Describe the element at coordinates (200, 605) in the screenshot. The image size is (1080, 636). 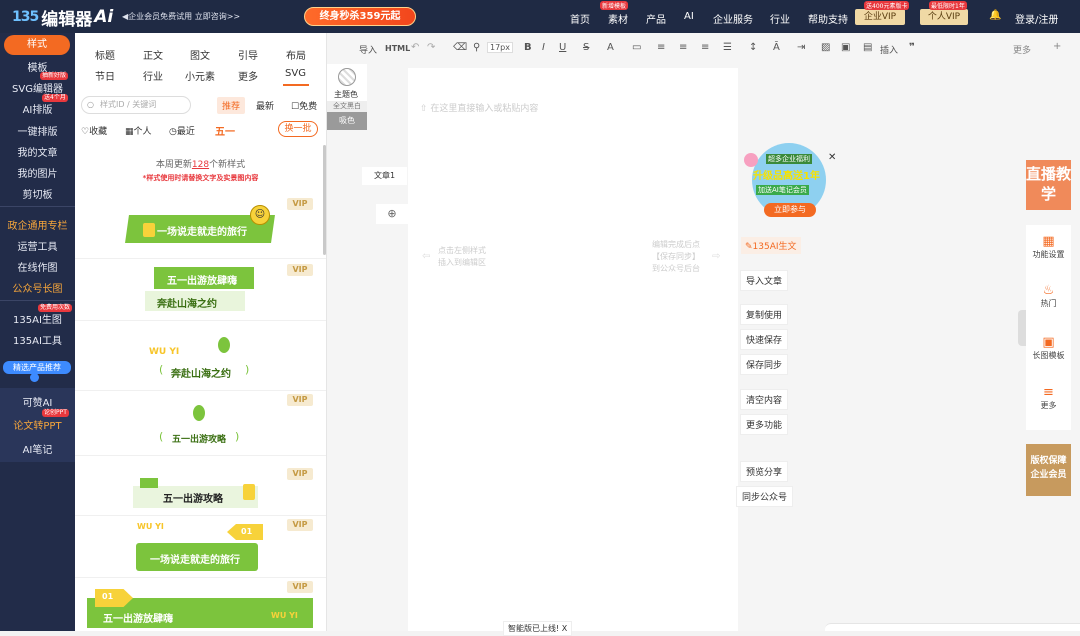
I see `style-card: VIP 01 五一出游放肆嗨 WU YI` at that location.